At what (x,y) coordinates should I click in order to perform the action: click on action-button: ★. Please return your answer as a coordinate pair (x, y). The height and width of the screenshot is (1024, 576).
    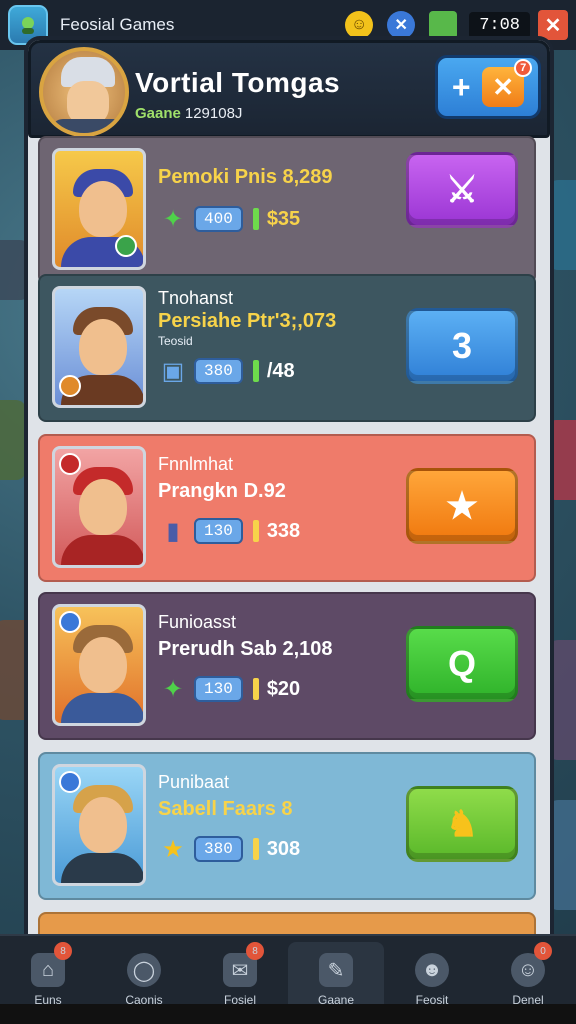
    Looking at the image, I should click on (462, 506).